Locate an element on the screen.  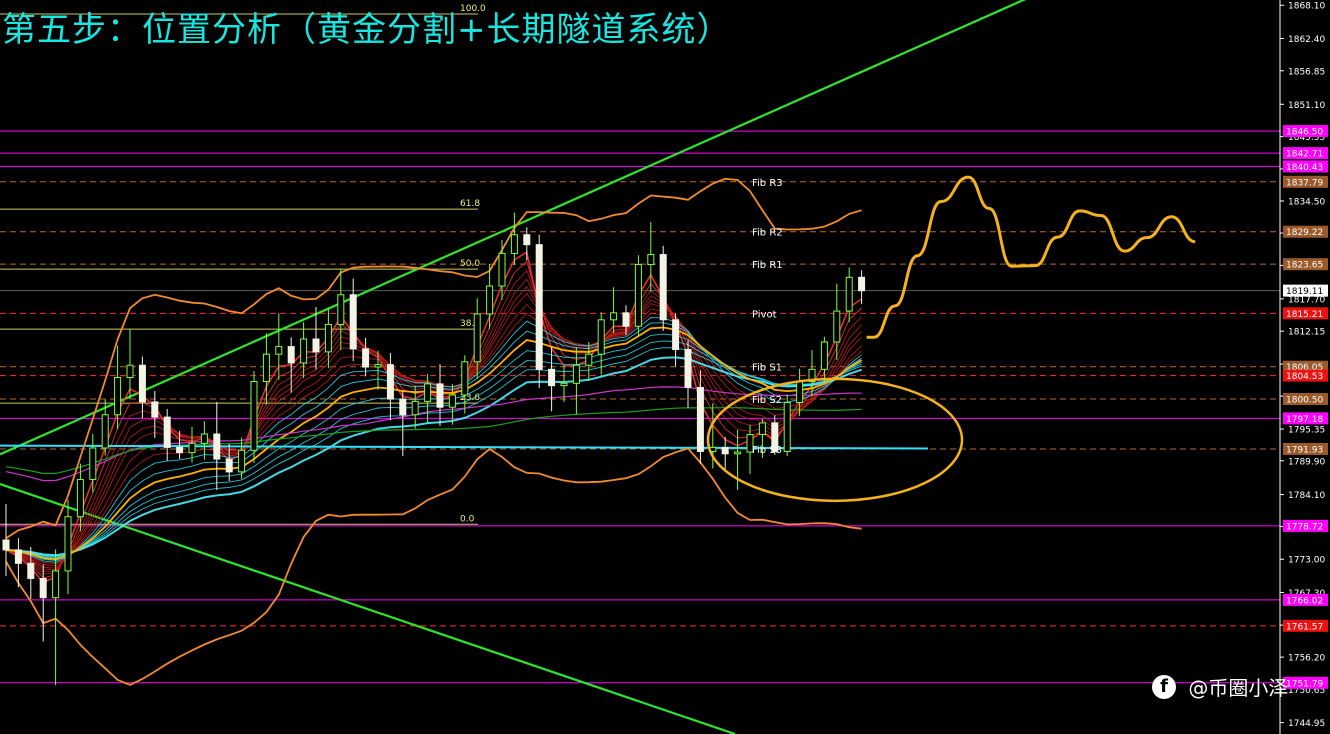
price-tag-label: 1766.02 is located at coordinates (1304, 601).